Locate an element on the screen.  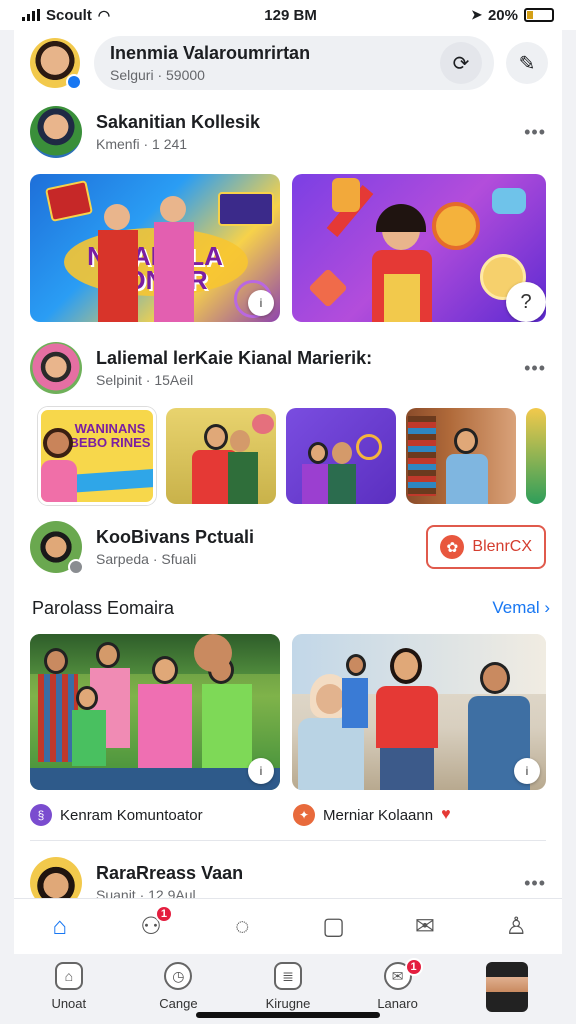
tab-chat: ◌ is located at coordinates (242, 927).